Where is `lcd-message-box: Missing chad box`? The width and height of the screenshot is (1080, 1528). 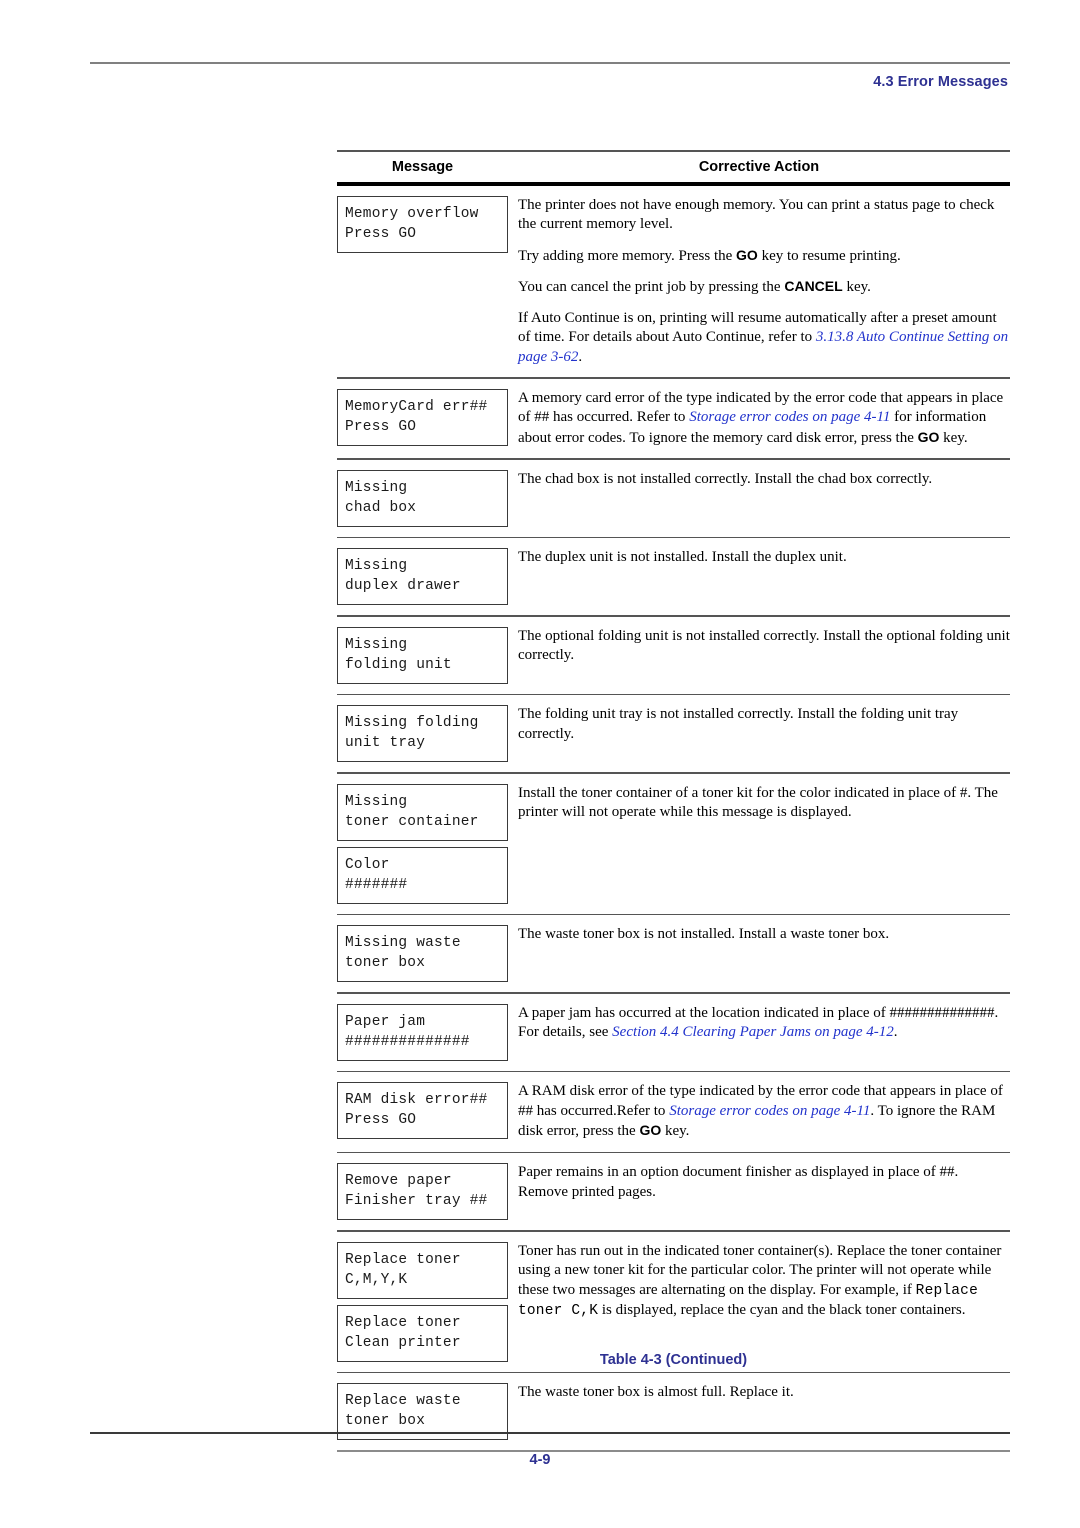 lcd-message-box: Missing chad box is located at coordinates (422, 498).